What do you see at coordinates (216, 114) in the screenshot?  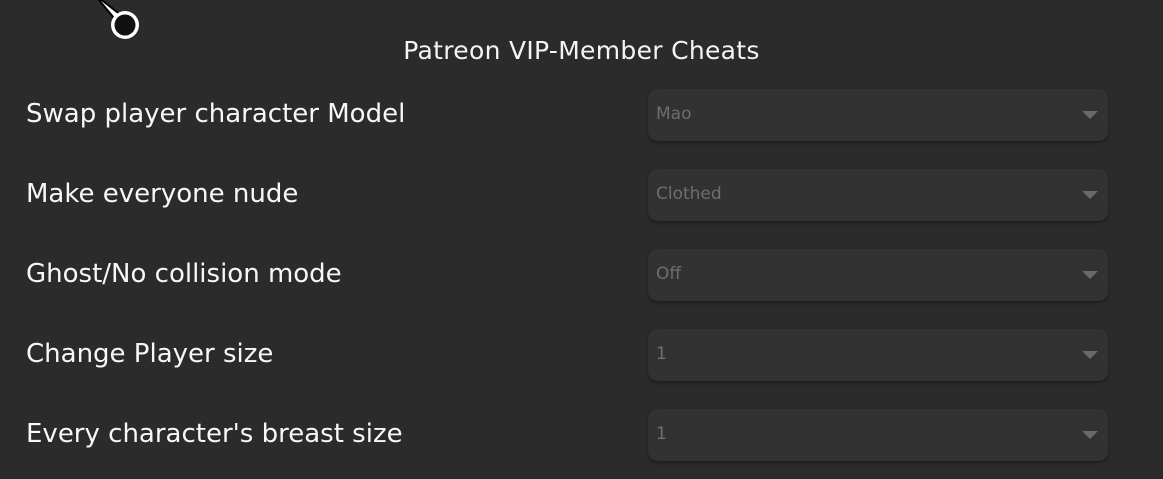 I see `option-label: Swap player character Model` at bounding box center [216, 114].